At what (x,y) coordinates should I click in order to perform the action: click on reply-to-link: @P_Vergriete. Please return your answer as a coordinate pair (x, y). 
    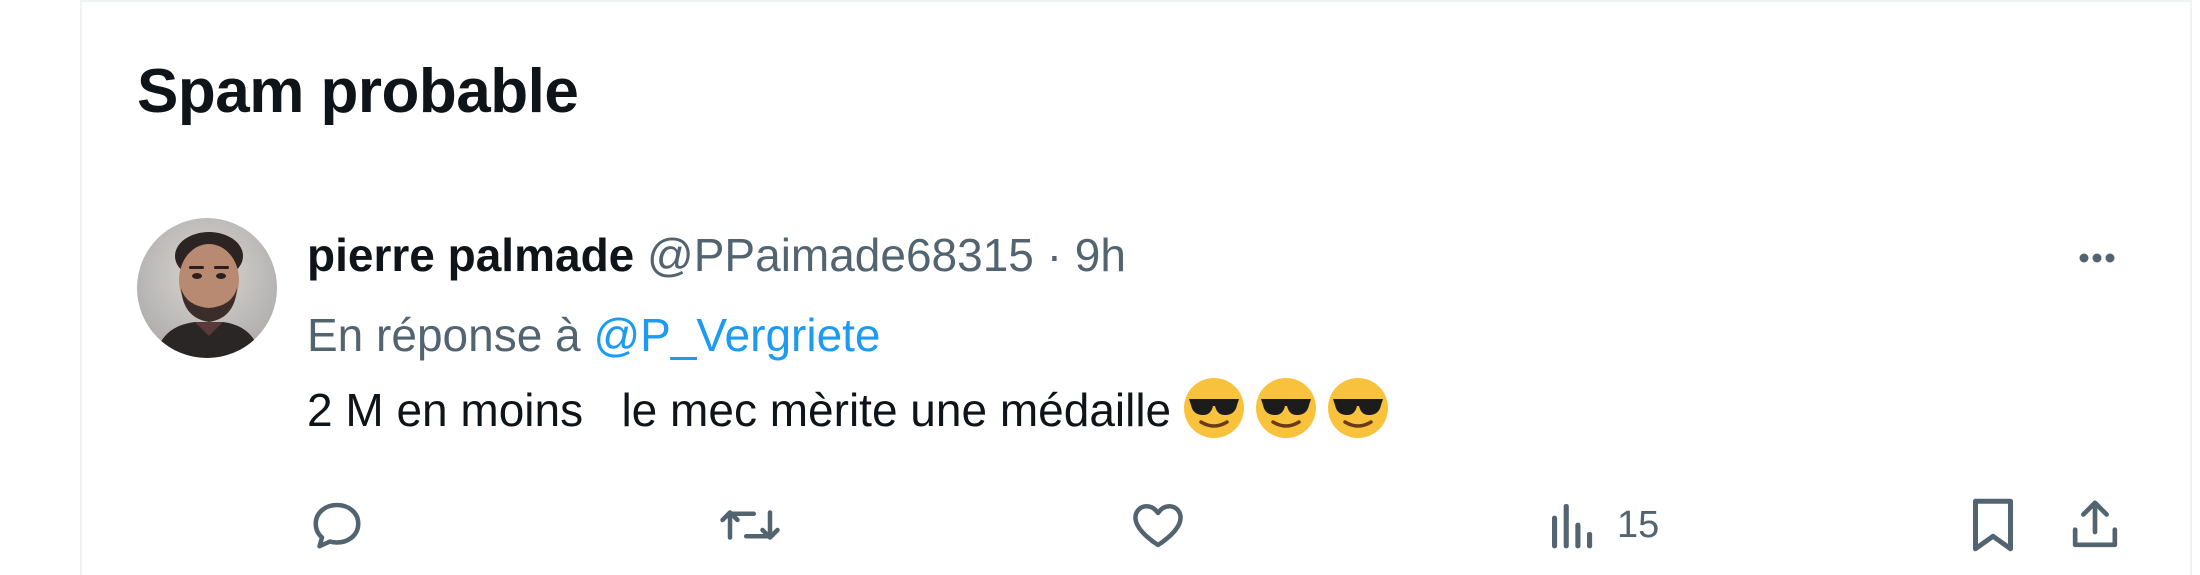
    Looking at the image, I should click on (736, 335).